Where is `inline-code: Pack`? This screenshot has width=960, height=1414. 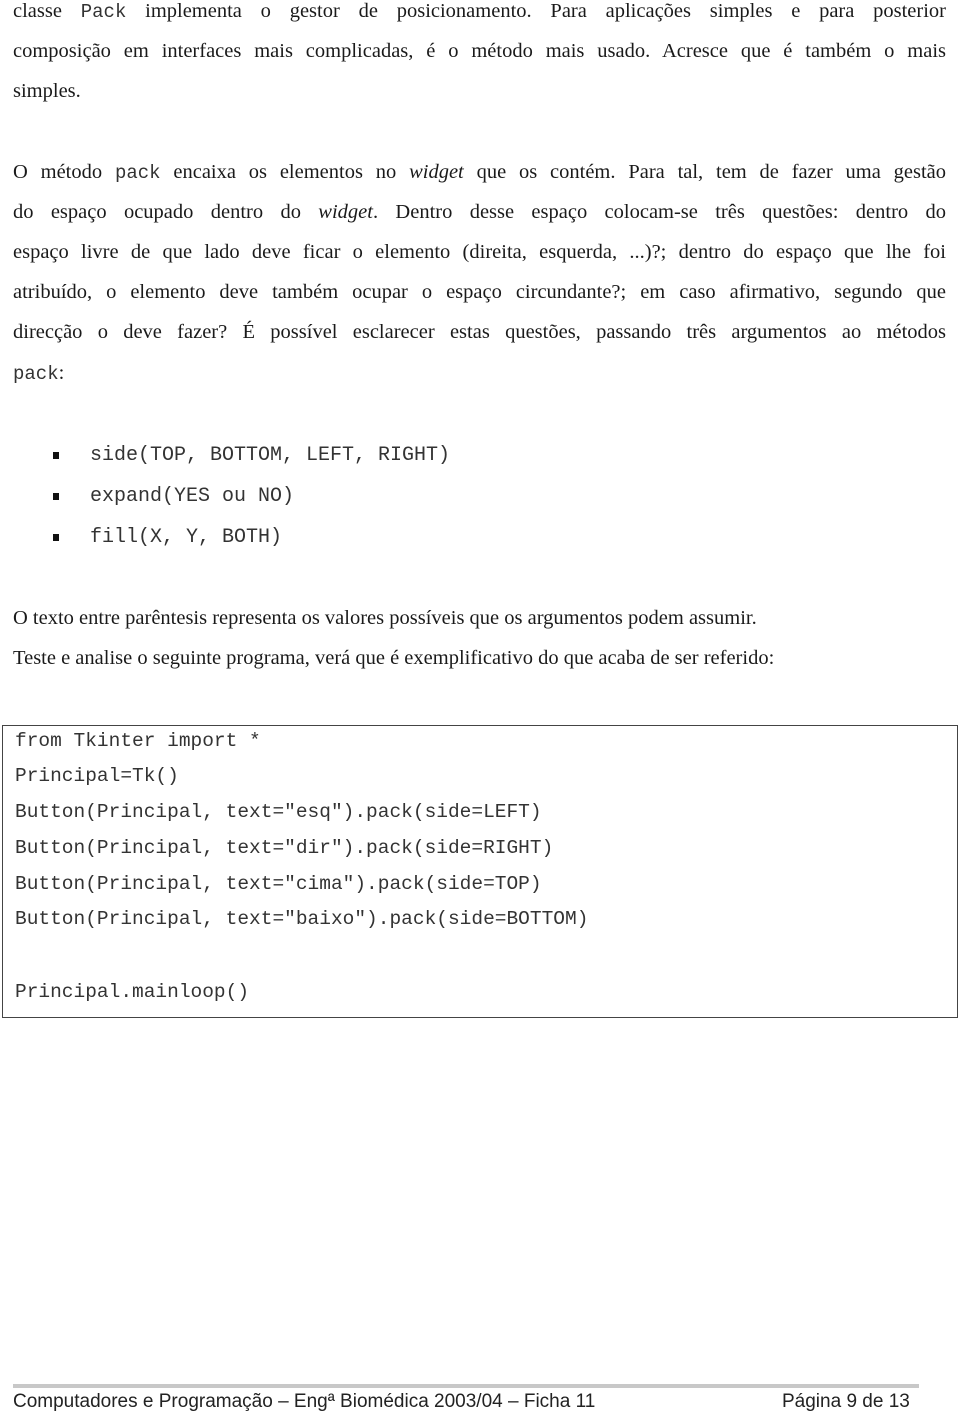 inline-code: Pack is located at coordinates (103, 12).